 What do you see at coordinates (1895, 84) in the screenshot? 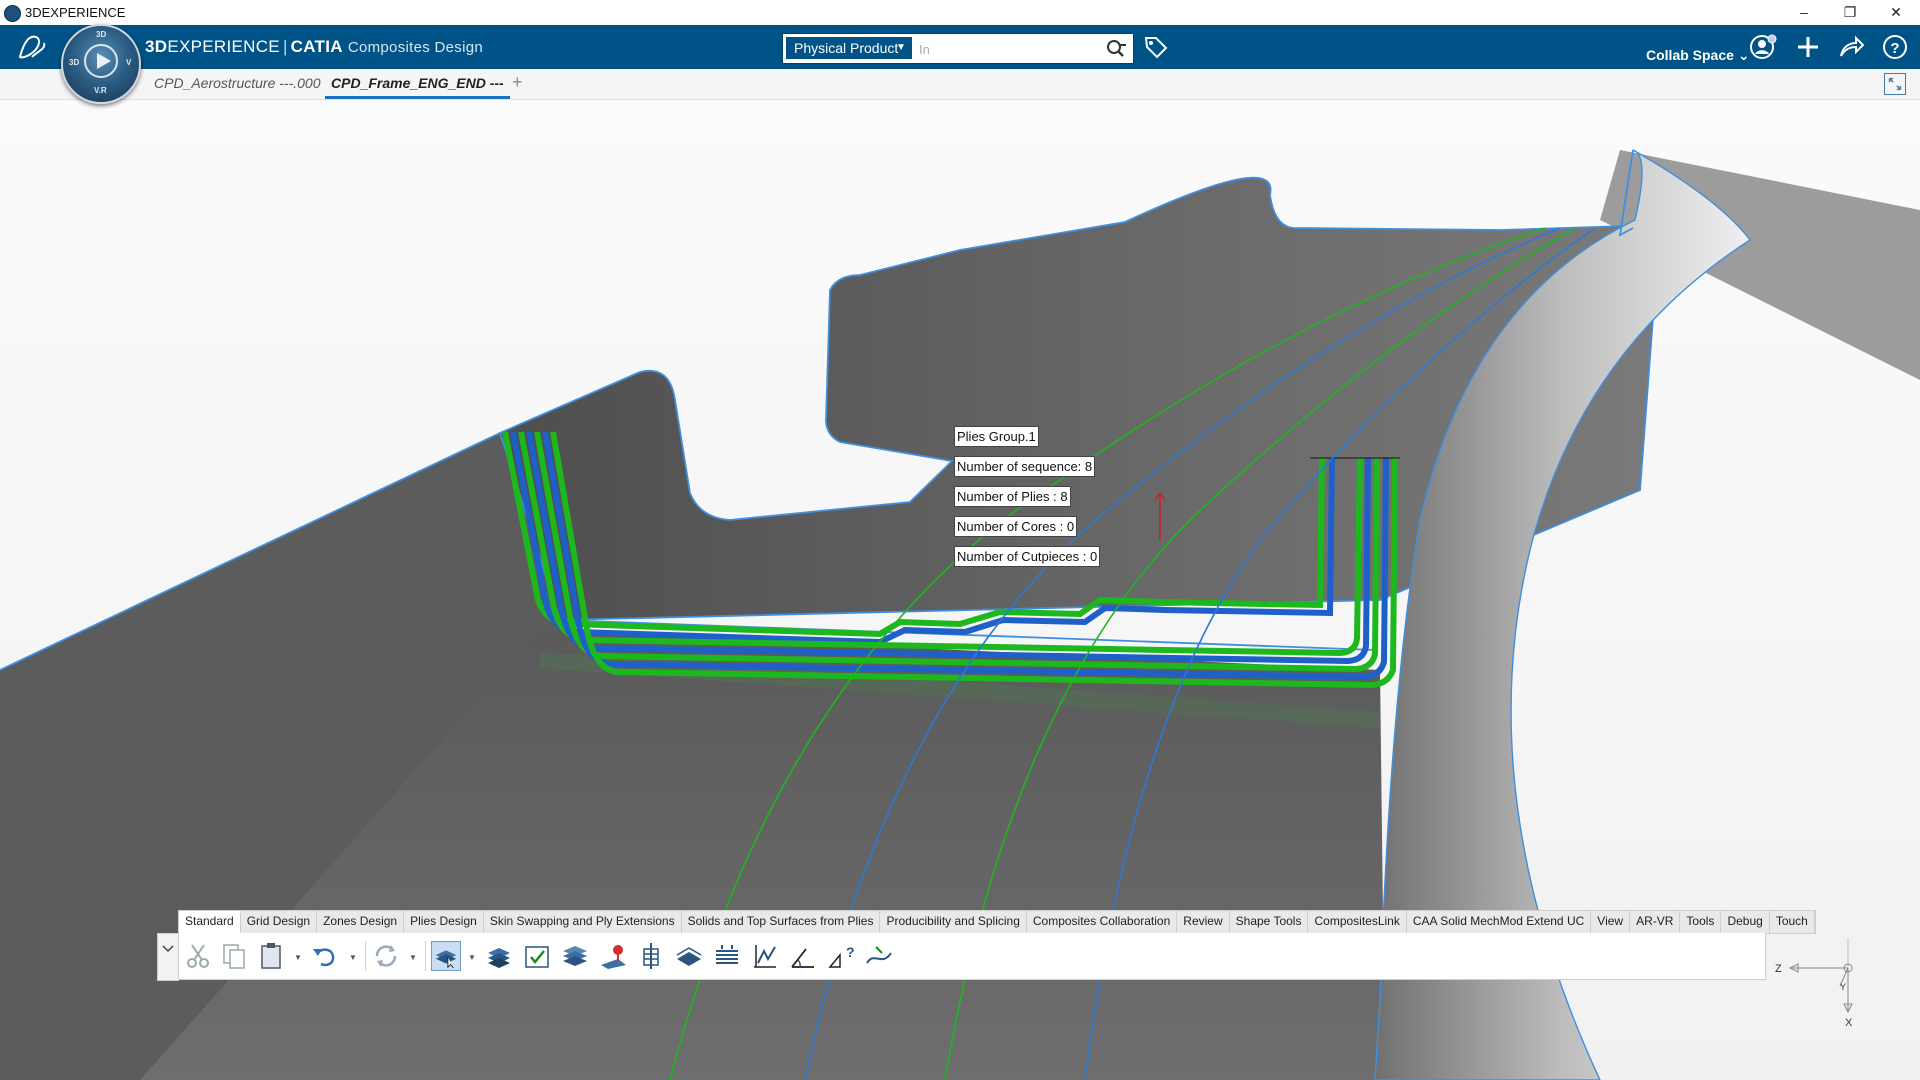
I see `fullscreen-icon` at bounding box center [1895, 84].